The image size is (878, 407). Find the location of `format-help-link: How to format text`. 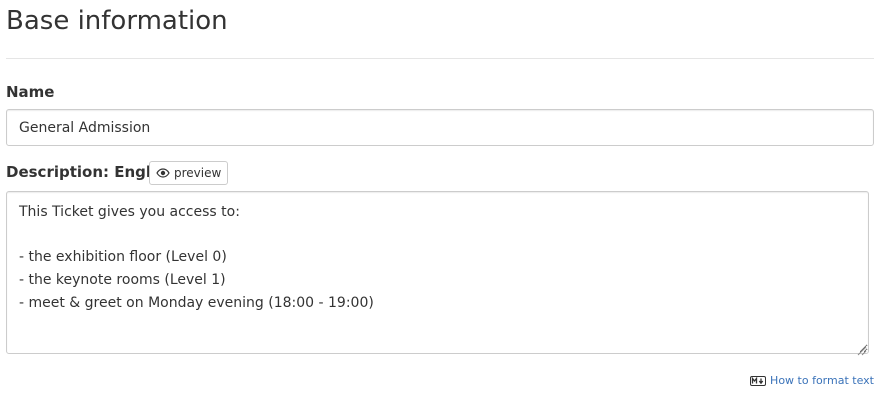

format-help-link: How to format text is located at coordinates (812, 380).